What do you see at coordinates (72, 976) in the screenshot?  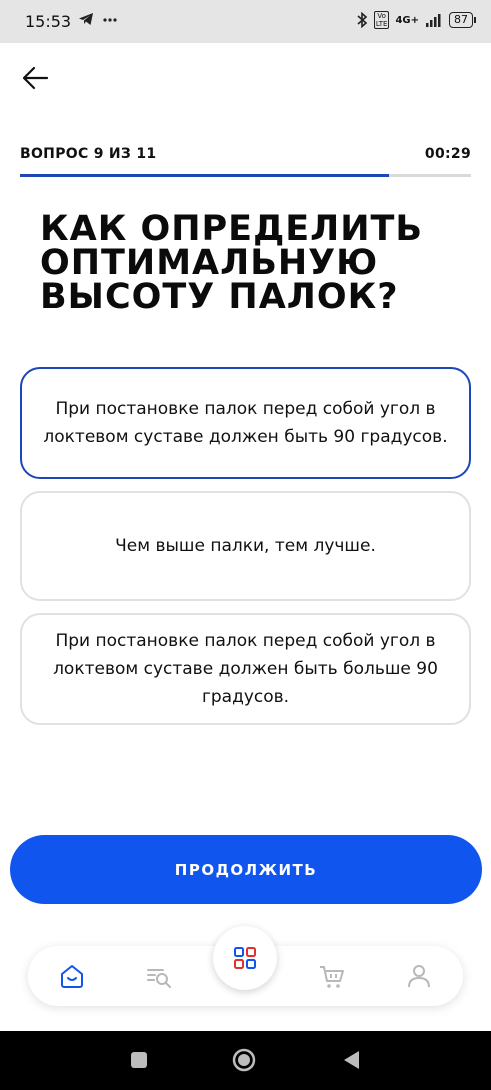 I see `home-icon` at bounding box center [72, 976].